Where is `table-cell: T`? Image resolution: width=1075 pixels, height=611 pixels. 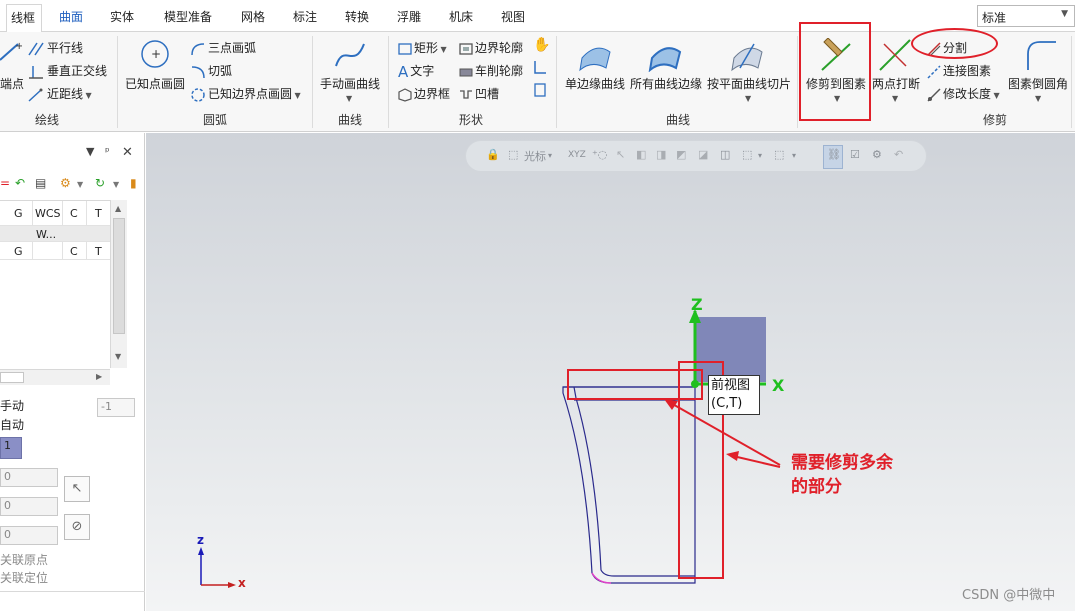 table-cell: T is located at coordinates (98, 251).